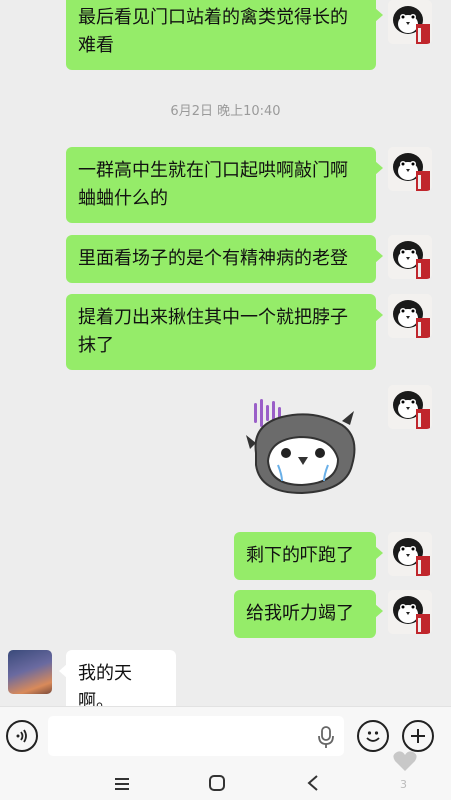  What do you see at coordinates (300, 555) in the screenshot?
I see `message-text-line: 剩下的吓跑了` at bounding box center [300, 555].